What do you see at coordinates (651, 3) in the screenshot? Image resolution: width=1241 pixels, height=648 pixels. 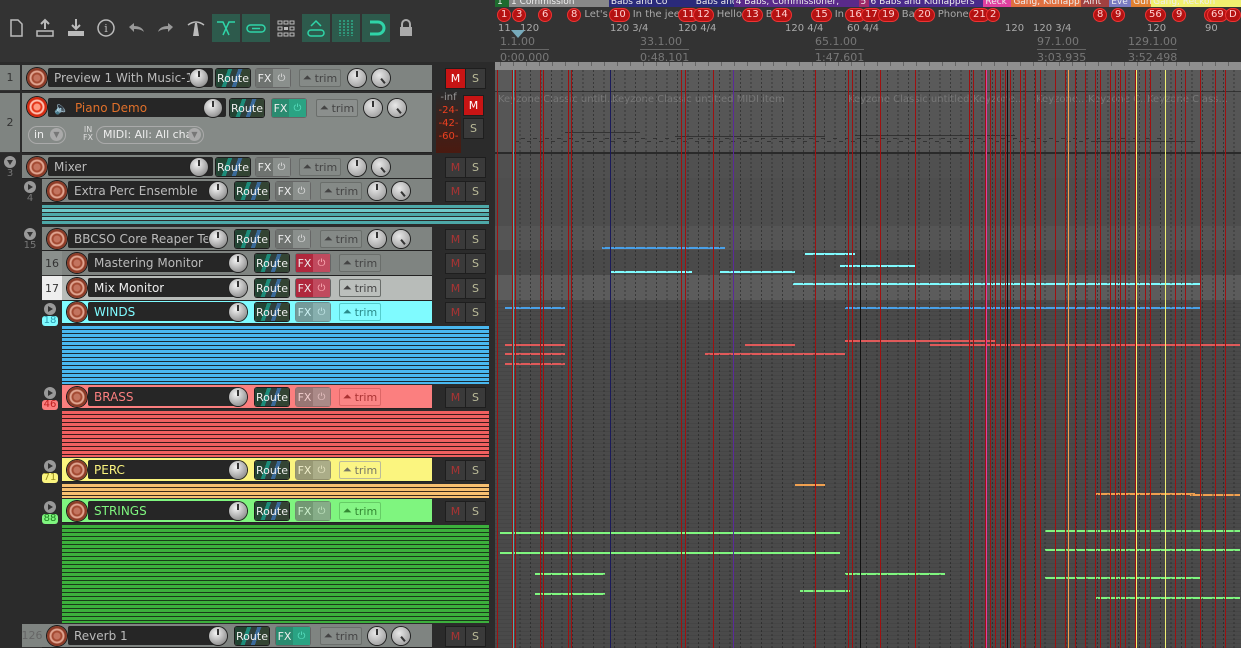 I see `region: Babs and Co` at bounding box center [651, 3].